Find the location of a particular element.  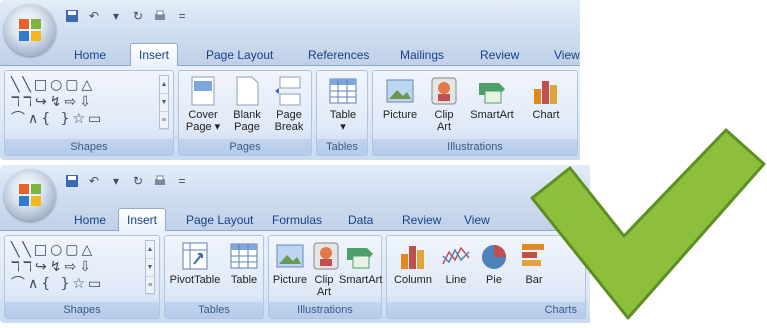

quick-access-toolbar: ↶ ▾ ↻ = is located at coordinates (127, 16).